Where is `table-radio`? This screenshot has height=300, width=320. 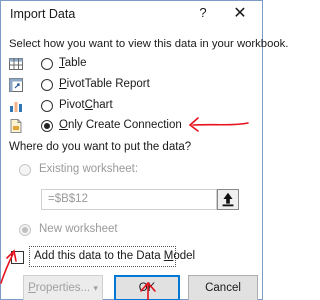 table-radio is located at coordinates (47, 64).